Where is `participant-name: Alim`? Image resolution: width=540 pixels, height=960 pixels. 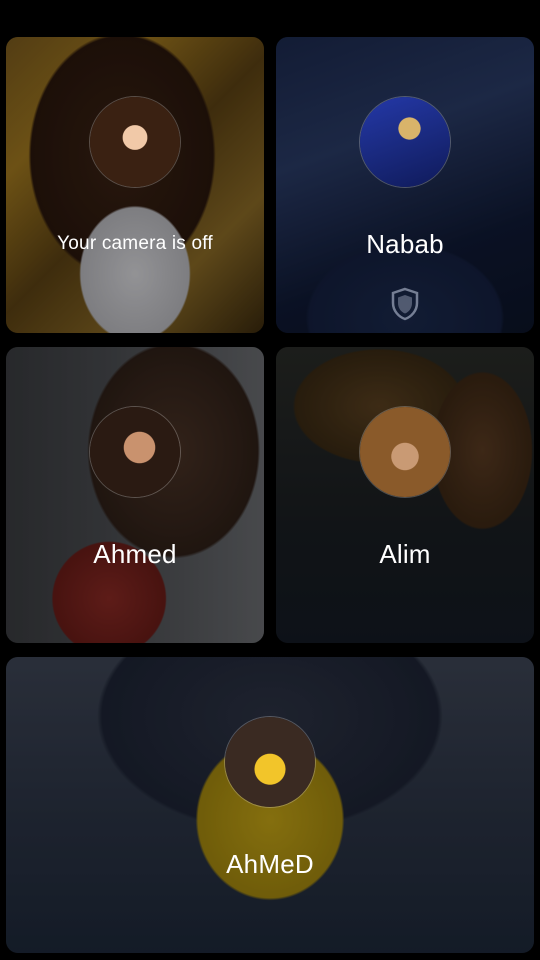
participant-name: Alim is located at coordinates (405, 554).